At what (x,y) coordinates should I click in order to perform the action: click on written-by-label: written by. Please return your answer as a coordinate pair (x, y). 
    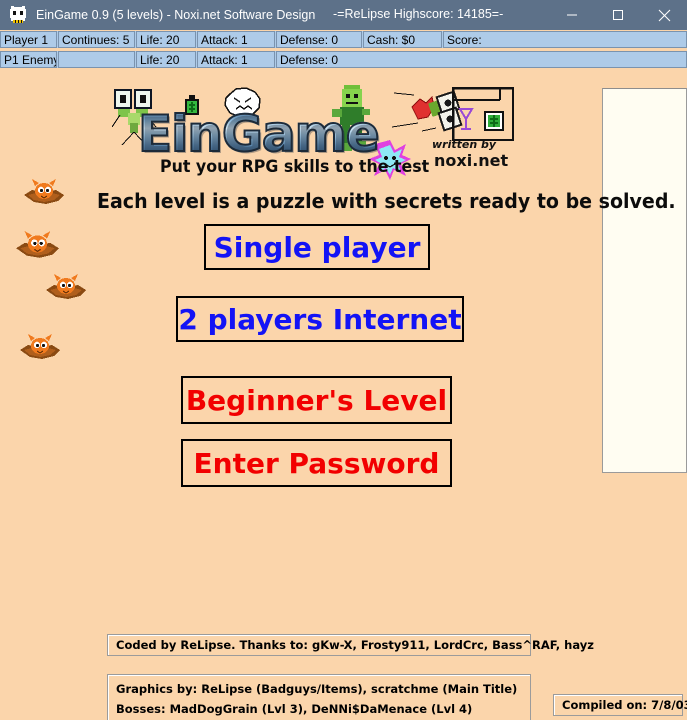
    Looking at the image, I should click on (464, 144).